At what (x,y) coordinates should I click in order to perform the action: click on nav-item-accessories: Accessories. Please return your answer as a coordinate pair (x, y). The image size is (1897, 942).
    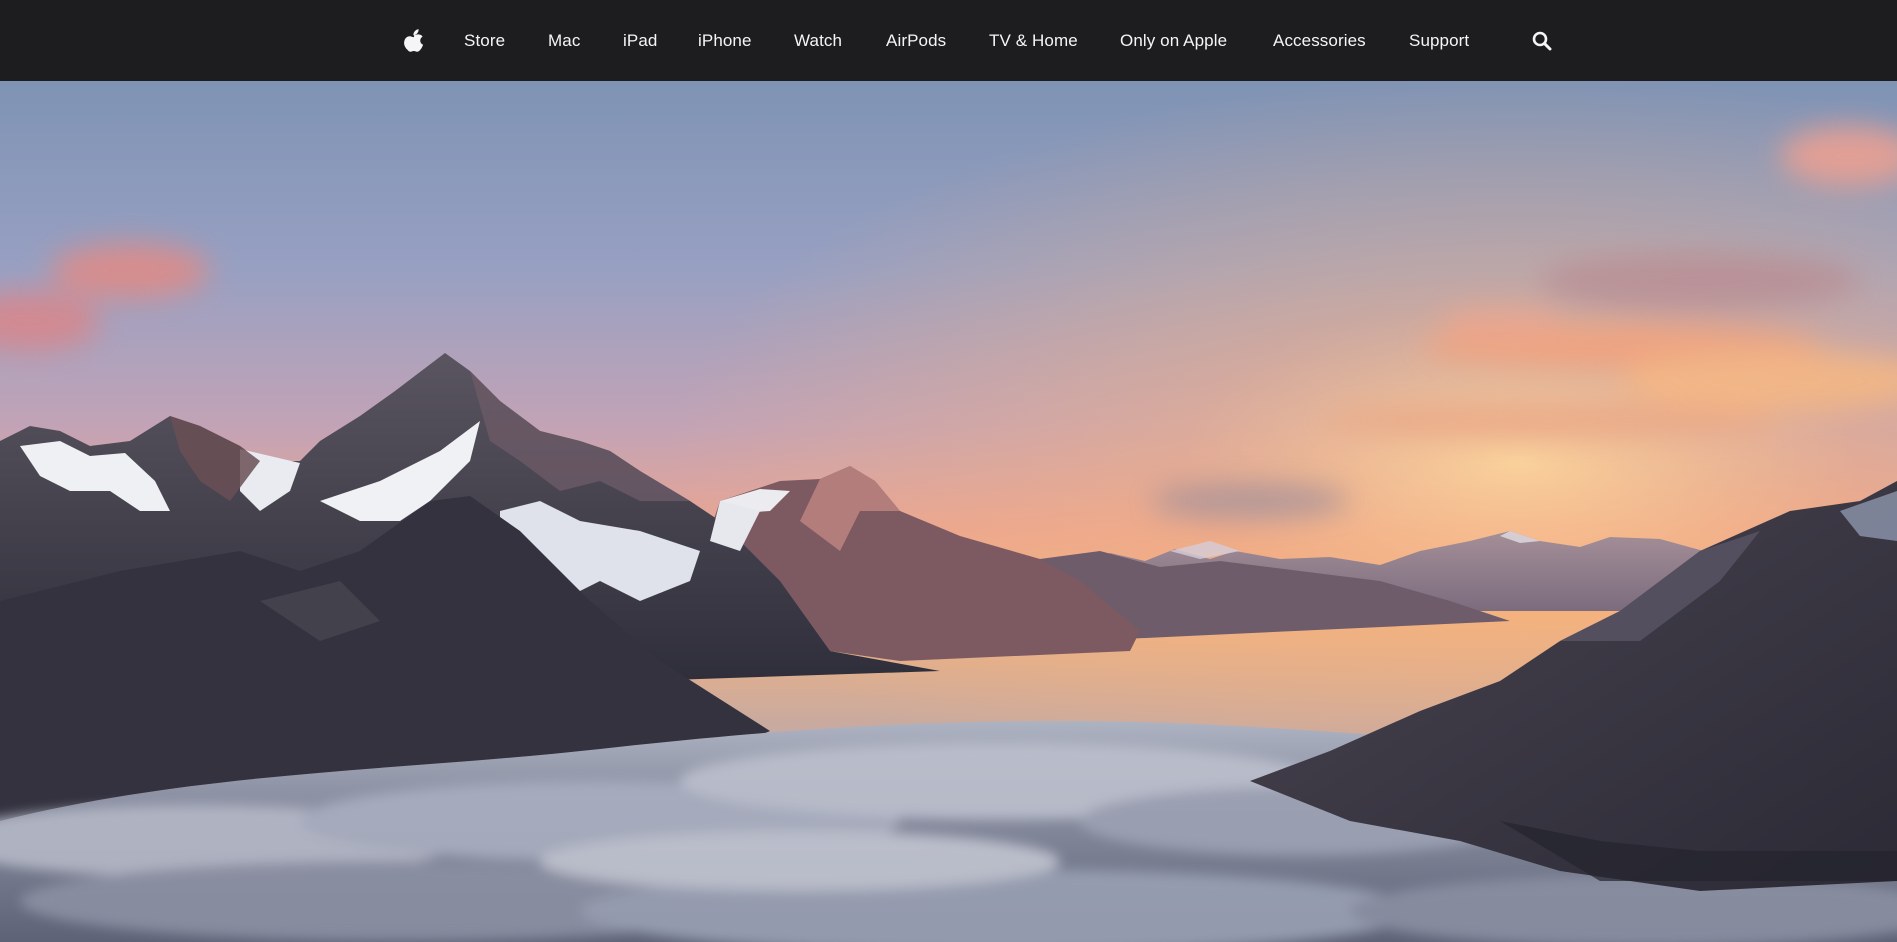
    Looking at the image, I should click on (1319, 40).